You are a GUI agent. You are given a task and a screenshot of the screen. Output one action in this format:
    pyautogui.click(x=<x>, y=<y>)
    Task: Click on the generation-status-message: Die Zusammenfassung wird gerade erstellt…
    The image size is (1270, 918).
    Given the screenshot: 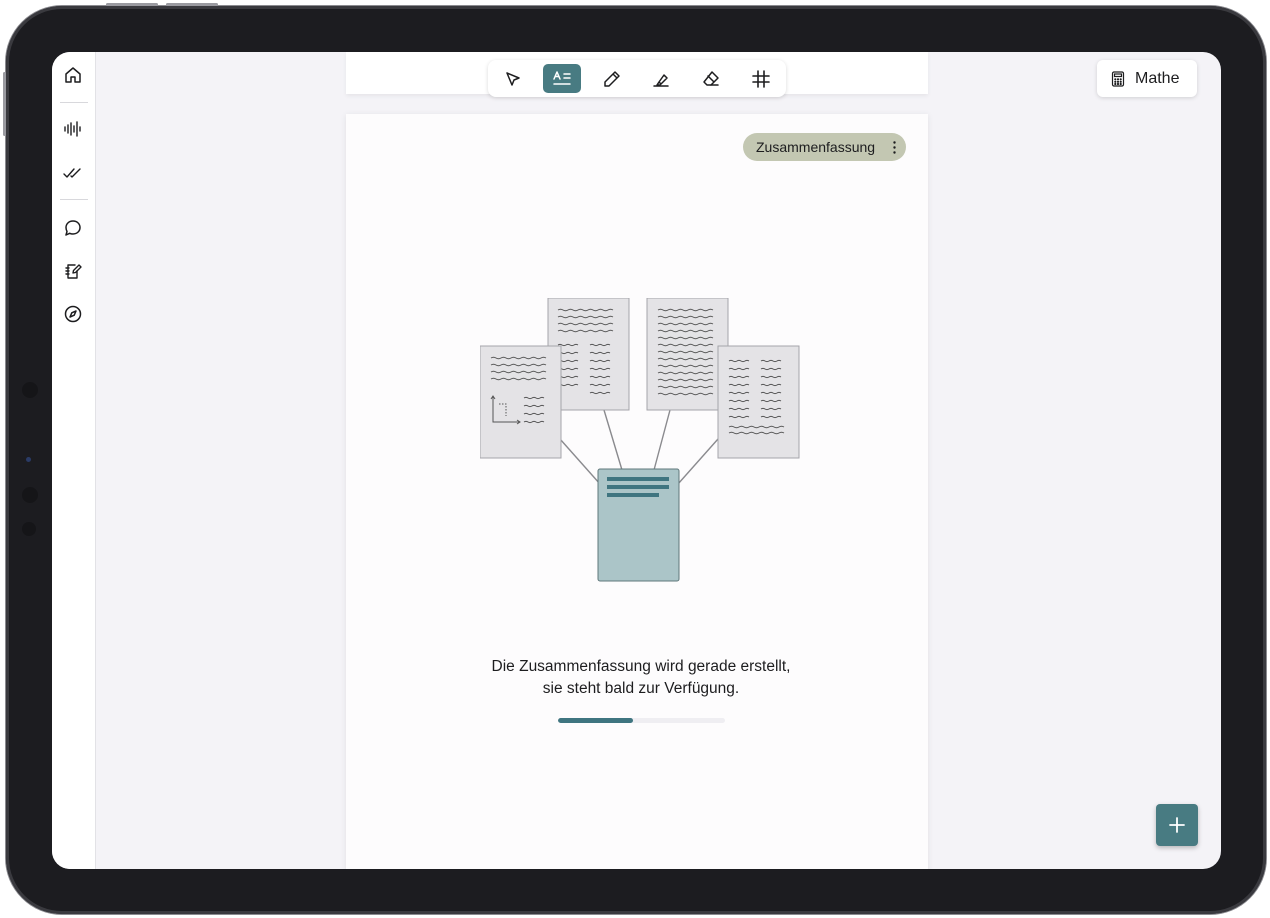 What is the action you would take?
    pyautogui.click(x=641, y=678)
    